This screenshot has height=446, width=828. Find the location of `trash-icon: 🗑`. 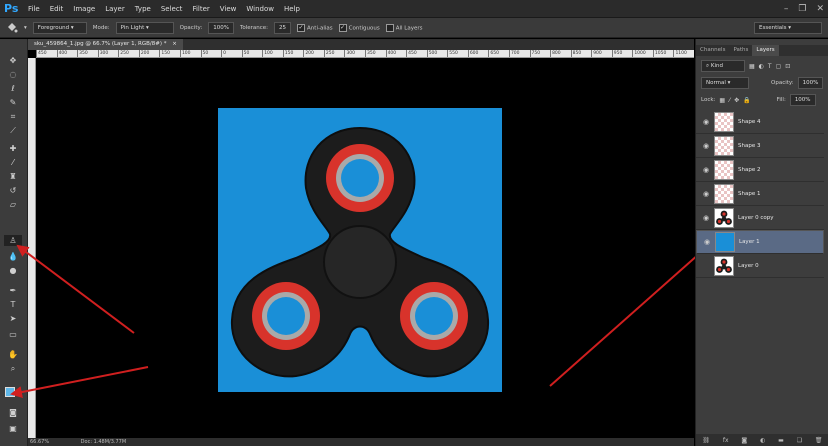

trash-icon: 🗑 is located at coordinates (819, 440).